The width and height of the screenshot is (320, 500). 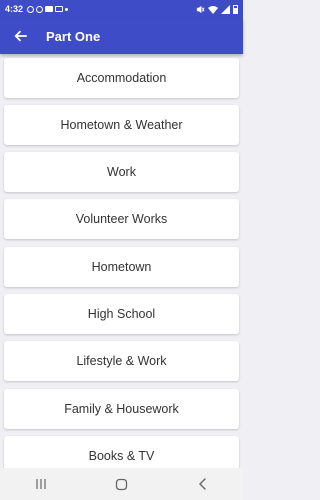 I want to click on status-icons-right, so click(x=217, y=9).